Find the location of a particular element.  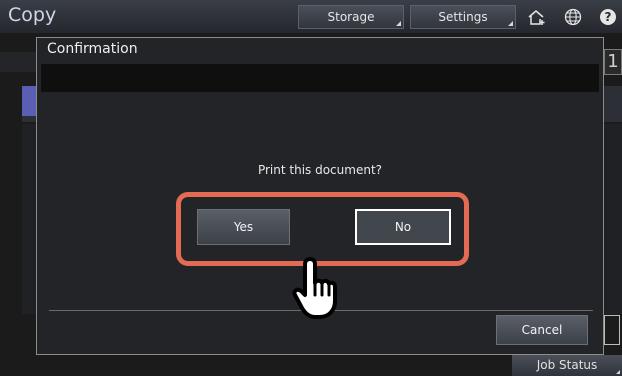

job-status-button: Job Status is located at coordinates (567, 365).